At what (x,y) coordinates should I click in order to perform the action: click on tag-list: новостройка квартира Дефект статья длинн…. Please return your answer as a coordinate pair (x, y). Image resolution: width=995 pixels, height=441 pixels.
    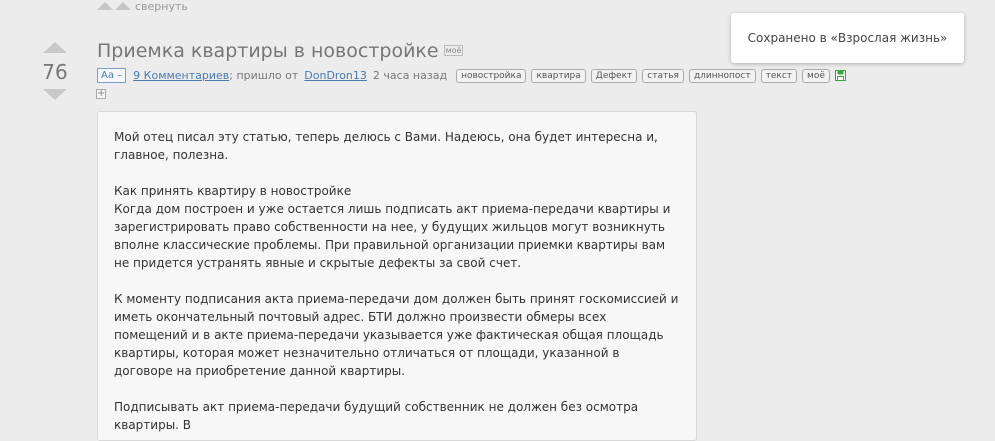
    Looking at the image, I should click on (643, 75).